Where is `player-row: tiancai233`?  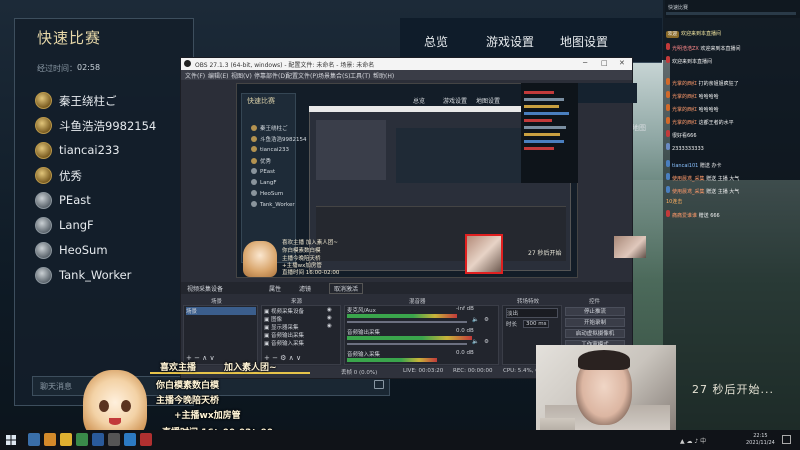
player-row: tiancai233 is located at coordinates (115, 152).